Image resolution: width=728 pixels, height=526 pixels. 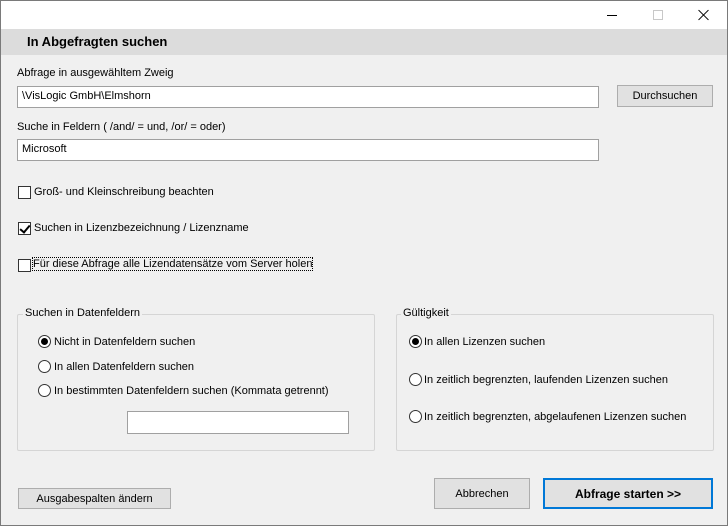 What do you see at coordinates (125, 342) in the screenshot?
I see `radio-no-datafields-label: Nicht in Datenfeldern suchen` at bounding box center [125, 342].